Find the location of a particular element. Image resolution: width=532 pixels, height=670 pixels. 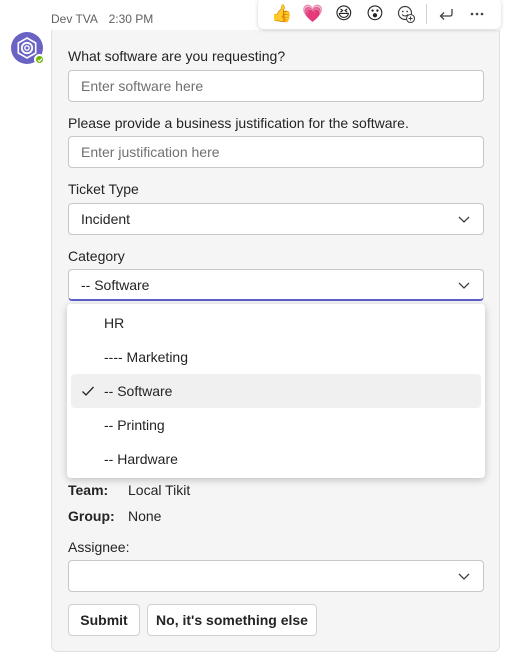

category-value: -- Software is located at coordinates (115, 284).